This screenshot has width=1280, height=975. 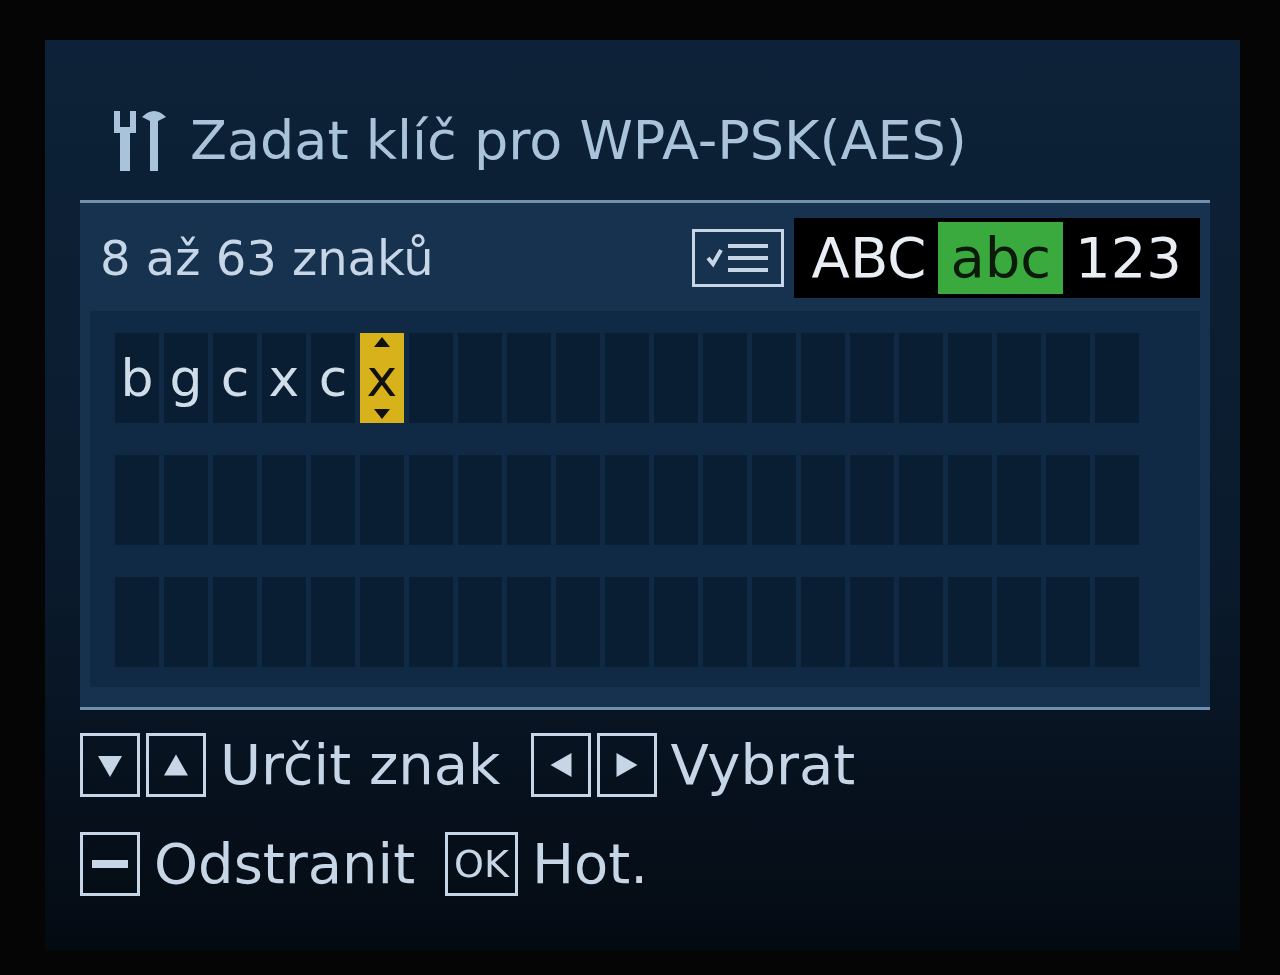 What do you see at coordinates (284, 378) in the screenshot?
I see `character-cell: x` at bounding box center [284, 378].